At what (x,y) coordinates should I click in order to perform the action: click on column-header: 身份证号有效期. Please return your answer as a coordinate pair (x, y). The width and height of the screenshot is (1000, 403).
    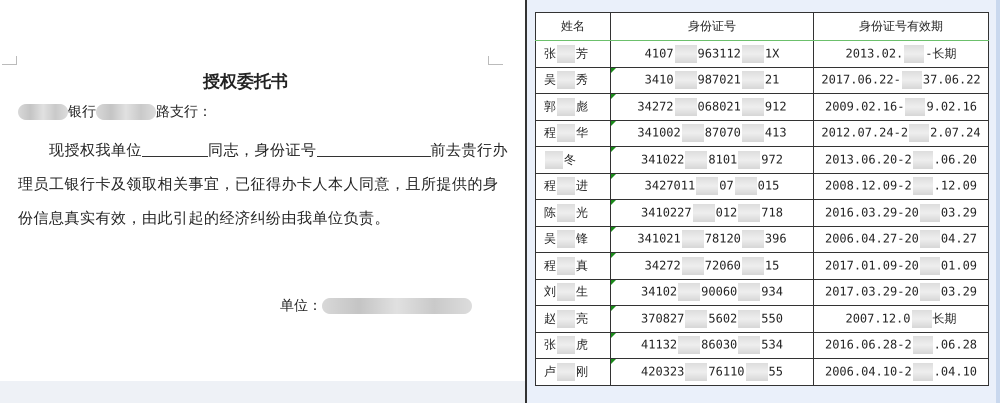
    Looking at the image, I should click on (901, 26).